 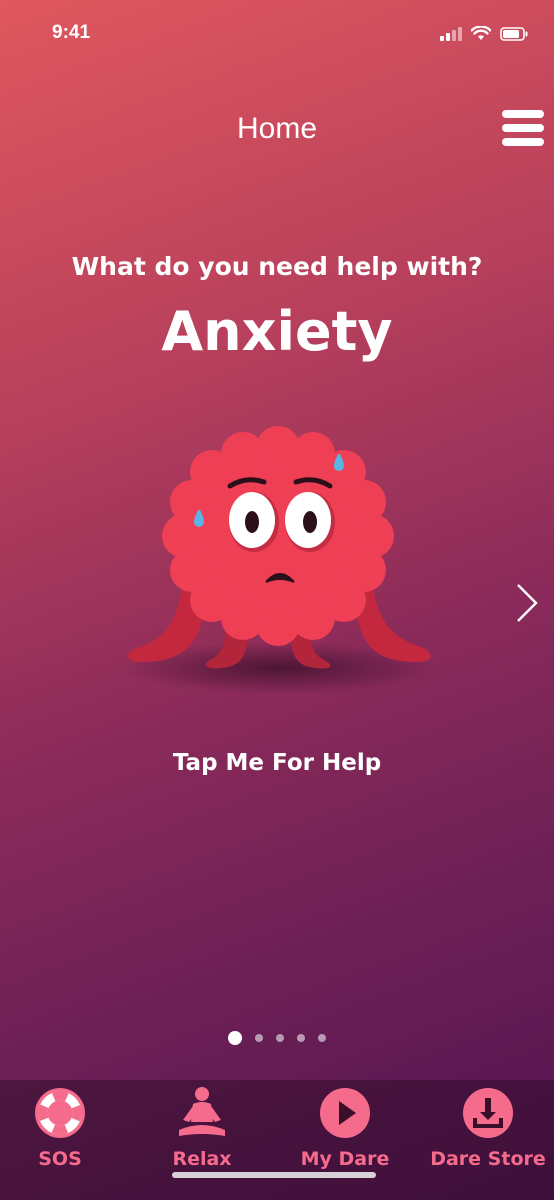 I want to click on bottom-tab-bar: SOS Relax My Dare Dare Store, so click(x=277, y=1140).